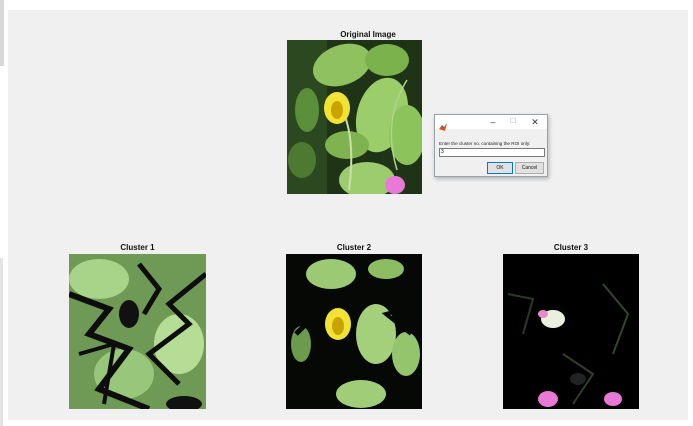  What do you see at coordinates (513, 121) in the screenshot?
I see `maximize-button: ☐` at bounding box center [513, 121].